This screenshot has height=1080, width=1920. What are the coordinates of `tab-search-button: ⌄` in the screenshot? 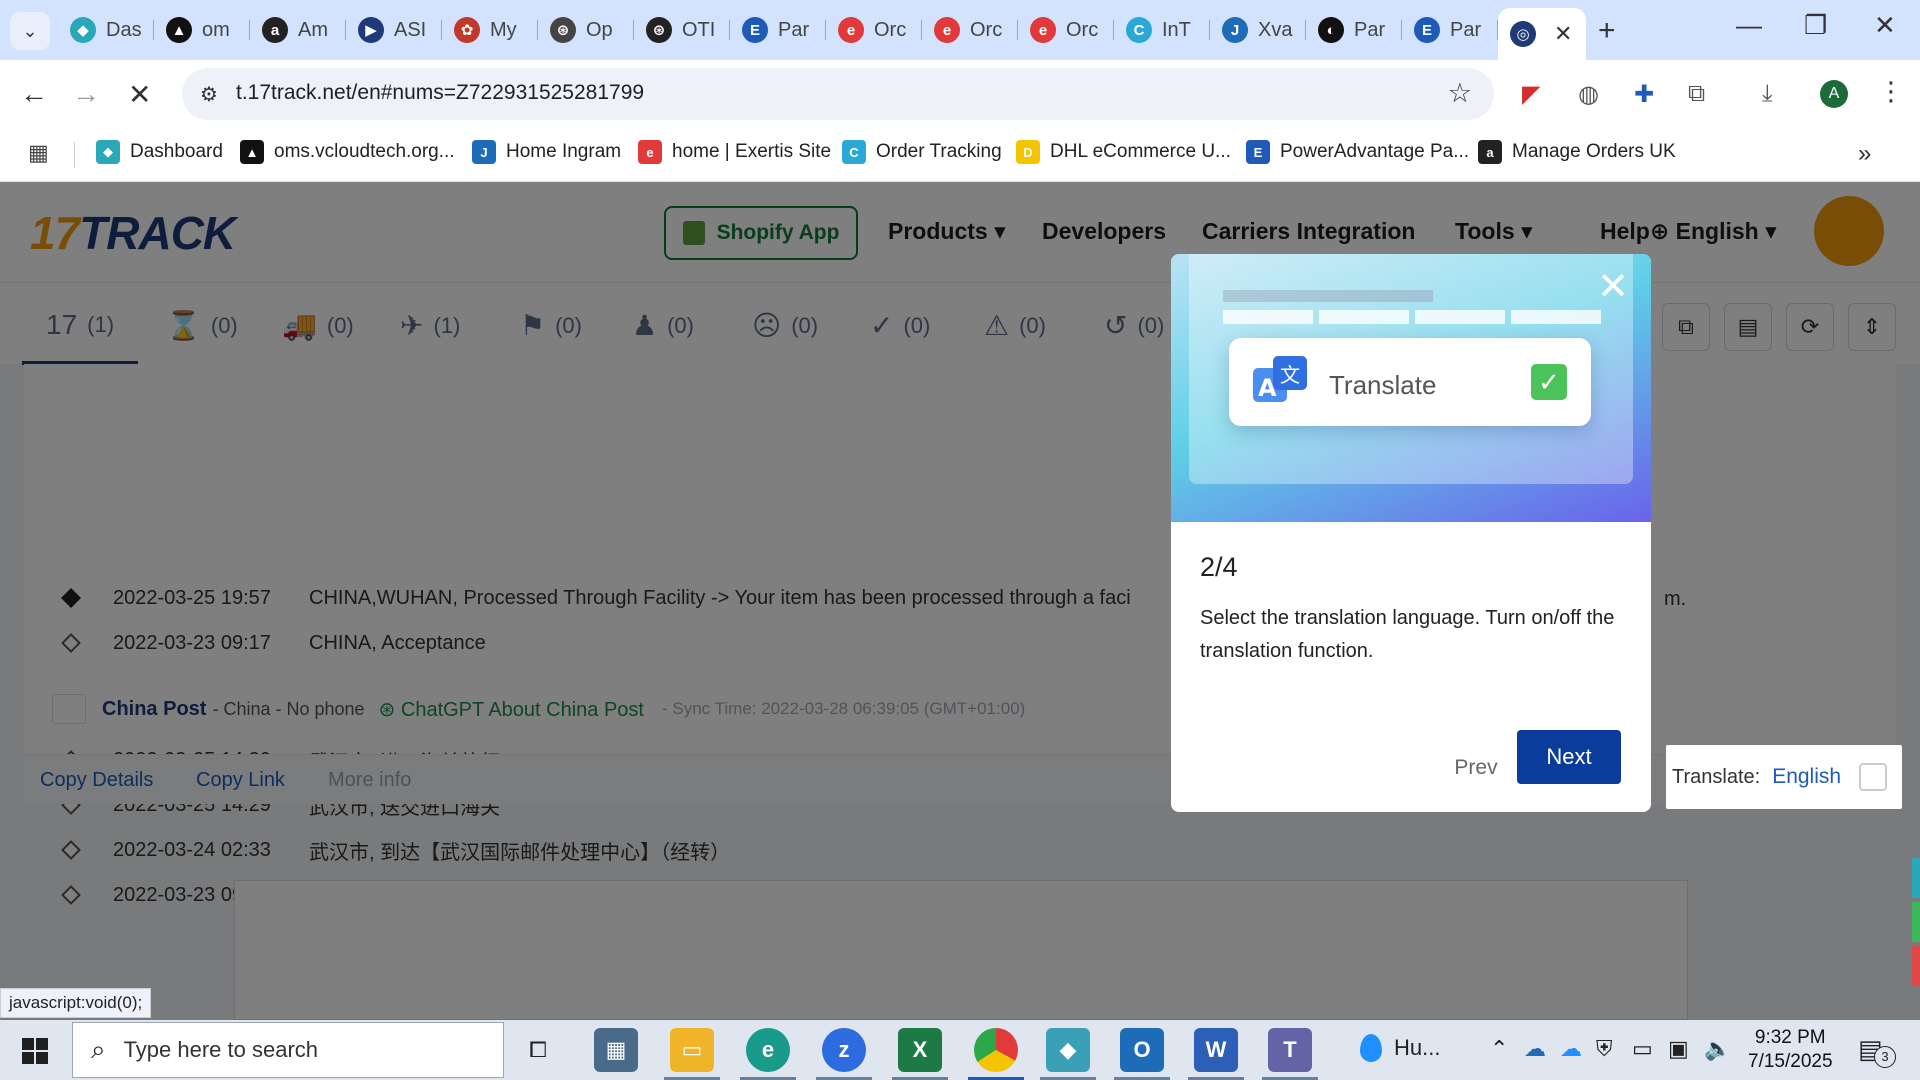 It's located at (30, 31).